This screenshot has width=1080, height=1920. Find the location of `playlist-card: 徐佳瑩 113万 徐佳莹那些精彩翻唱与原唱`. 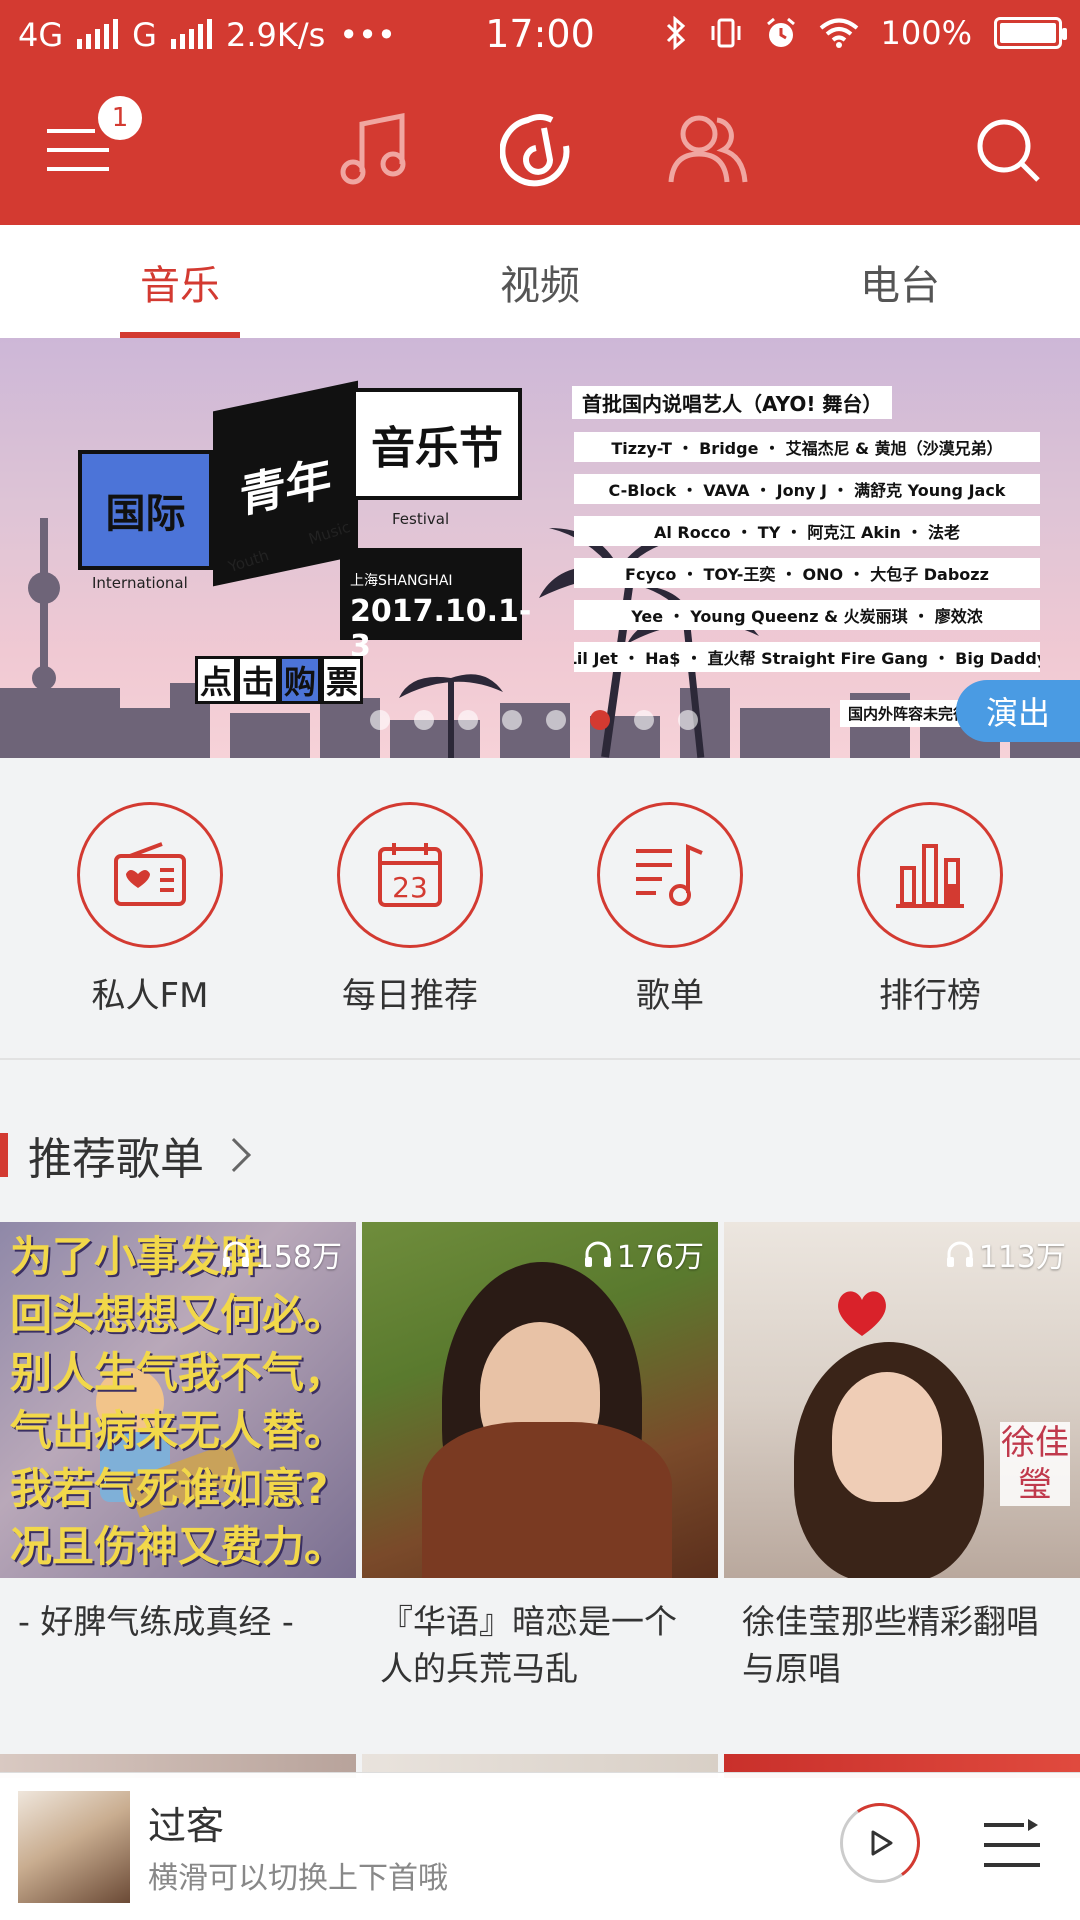

playlist-card: 徐佳瑩 113万 徐佳莹那些精彩翻唱与原唱 is located at coordinates (902, 1457).